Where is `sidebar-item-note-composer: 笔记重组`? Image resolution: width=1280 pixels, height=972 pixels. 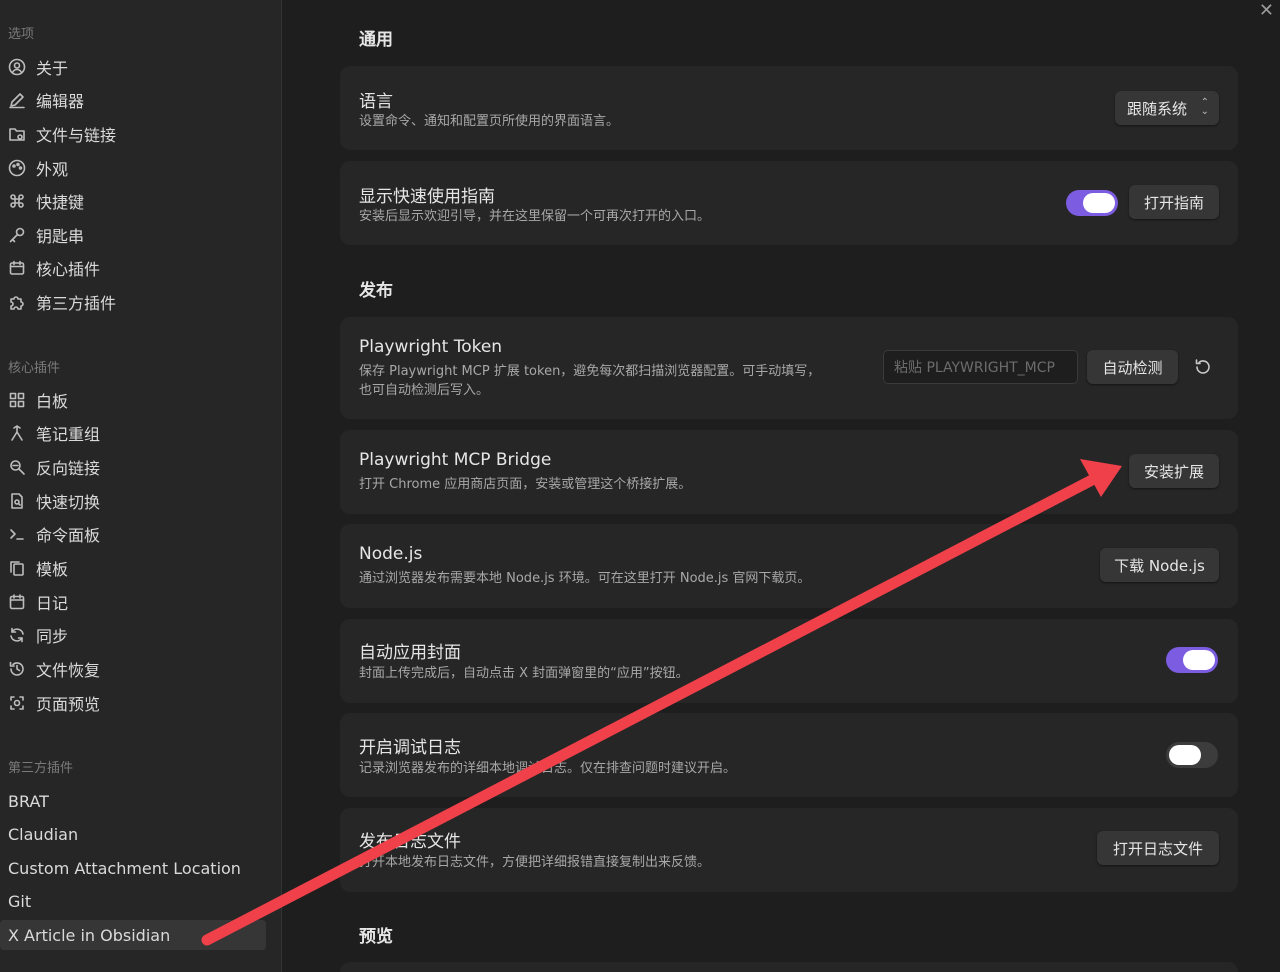
sidebar-item-note-composer: 笔记重组 is located at coordinates (133, 433).